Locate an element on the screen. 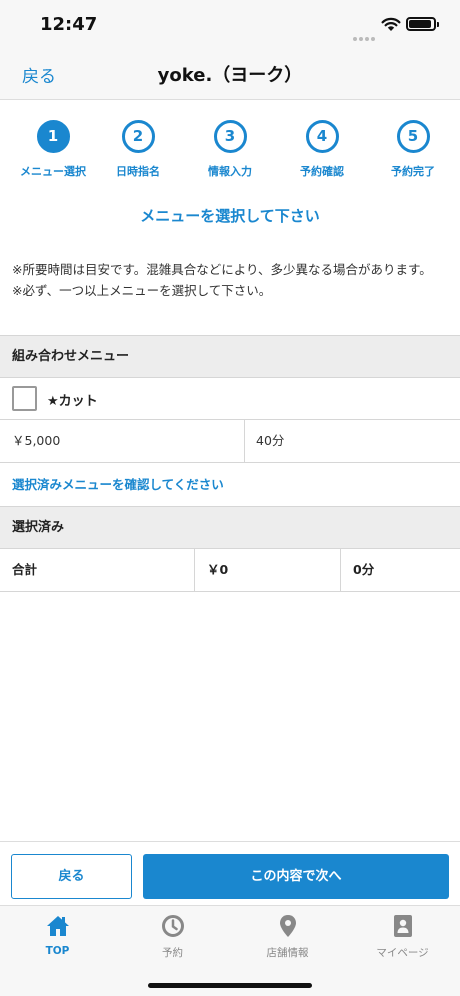  home-indicator is located at coordinates (230, 985).